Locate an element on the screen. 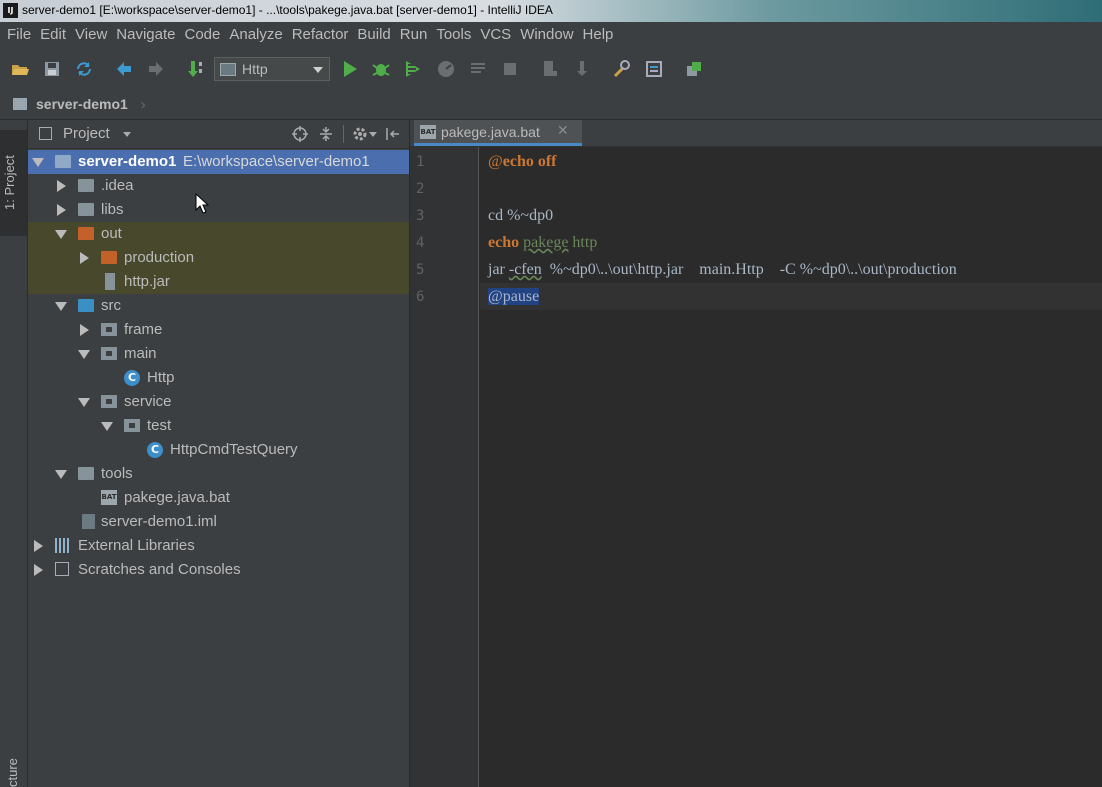  tree-item-label: frame is located at coordinates (143, 329).